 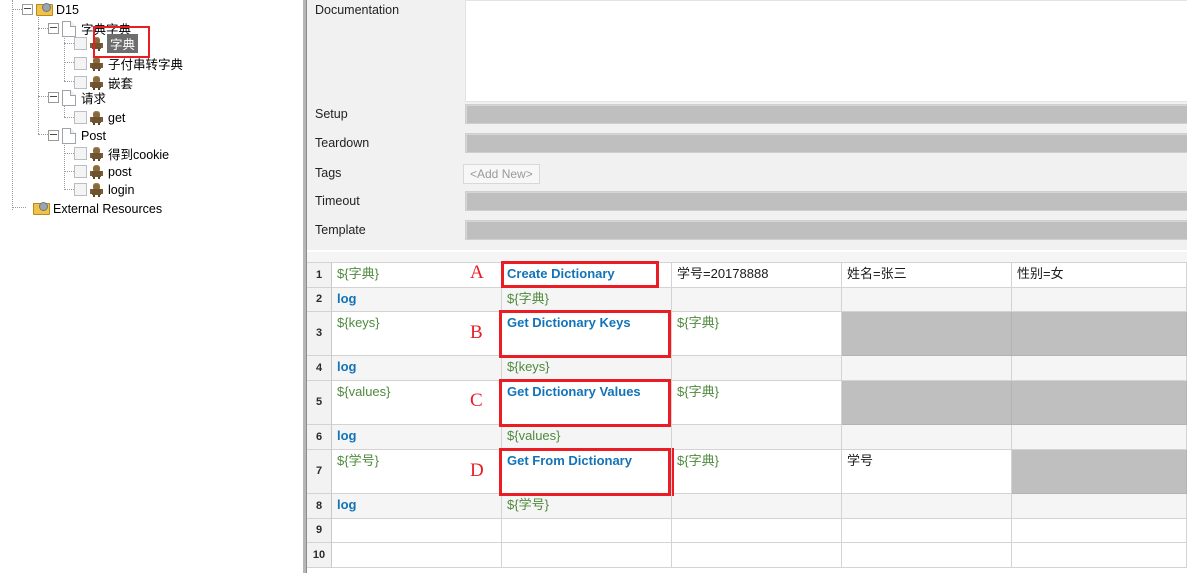 What do you see at coordinates (128, 63) in the screenshot?
I see `tree-node-test-str2dict: 子付串转字典` at bounding box center [128, 63].